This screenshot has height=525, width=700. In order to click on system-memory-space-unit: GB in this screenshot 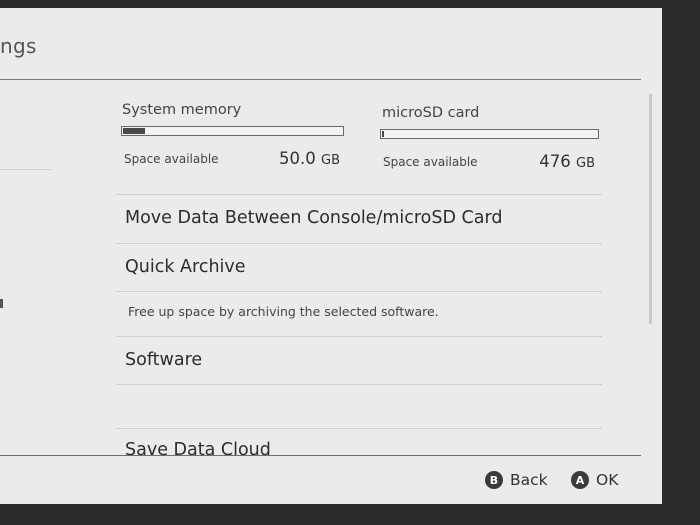, I will do `click(330, 160)`.